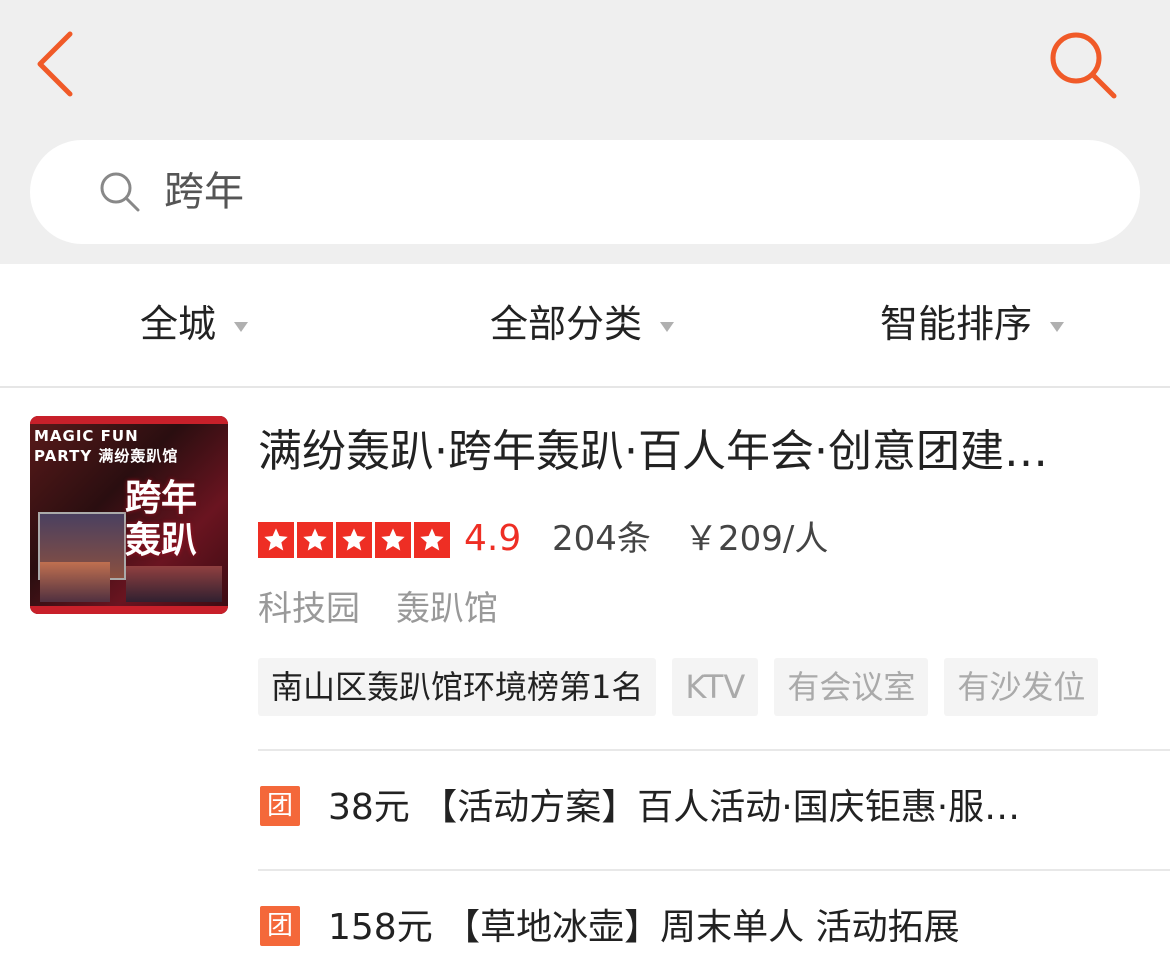  What do you see at coordinates (204, 192) in the screenshot?
I see `search-query: 跨年` at bounding box center [204, 192].